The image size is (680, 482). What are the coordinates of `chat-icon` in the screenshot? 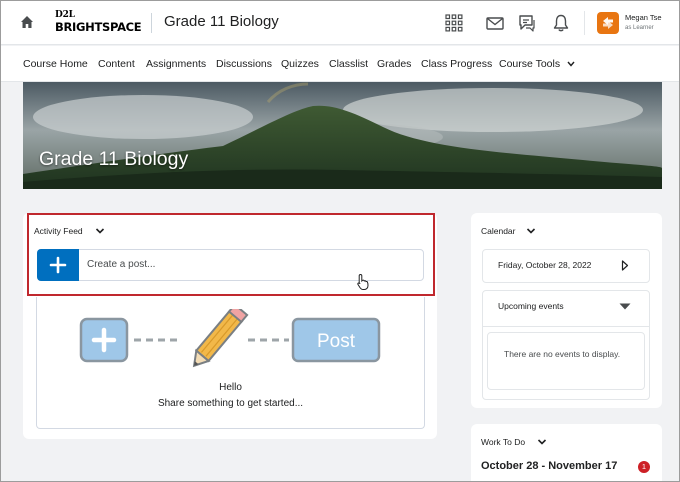 It's located at (527, 23).